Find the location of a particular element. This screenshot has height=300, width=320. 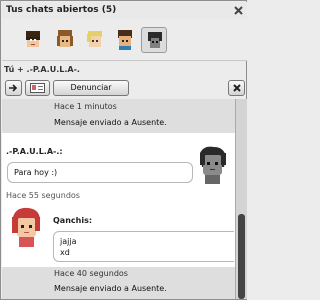

open-chats-avatars is located at coordinates (124, 39).